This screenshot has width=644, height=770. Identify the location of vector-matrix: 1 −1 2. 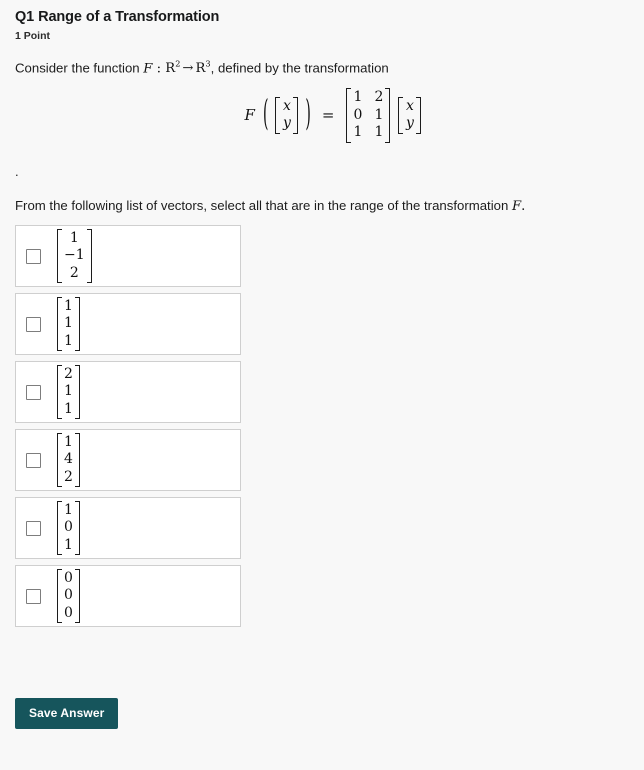
(74, 256).